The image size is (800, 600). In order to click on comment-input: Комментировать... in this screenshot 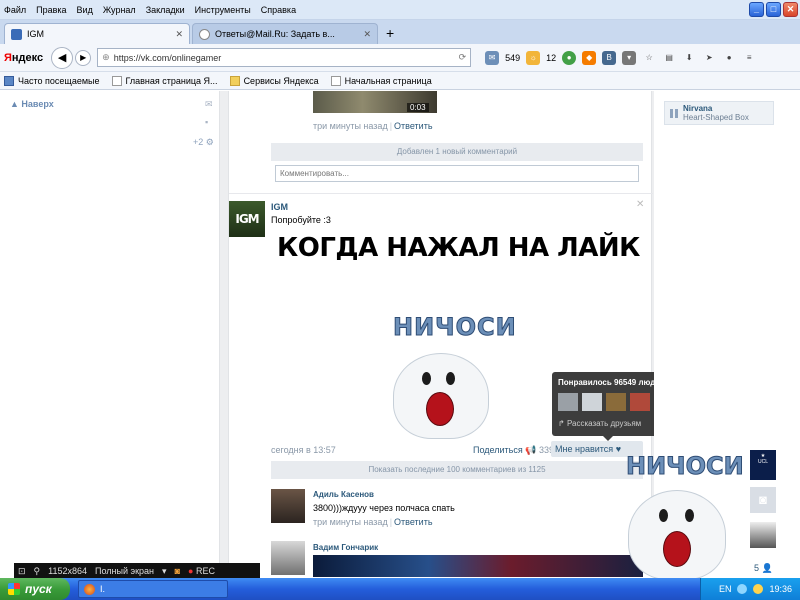, I will do `click(457, 173)`.